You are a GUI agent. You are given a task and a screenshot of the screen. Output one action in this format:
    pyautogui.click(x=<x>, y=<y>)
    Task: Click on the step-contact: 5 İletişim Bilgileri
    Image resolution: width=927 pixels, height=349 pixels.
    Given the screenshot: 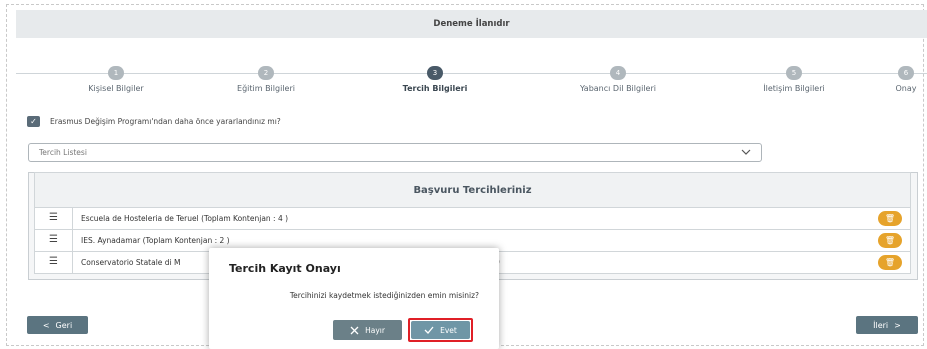 What is the action you would take?
    pyautogui.click(x=794, y=79)
    